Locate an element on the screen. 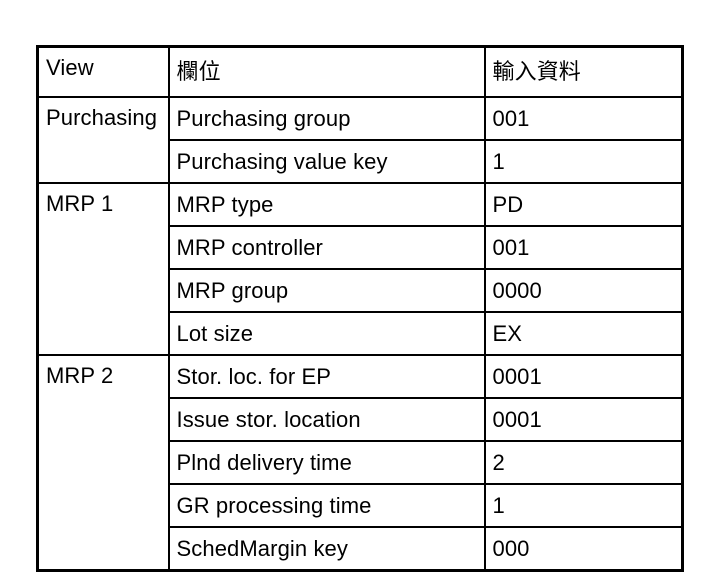 This screenshot has height=572, width=720. view-cell-mrp-2: MRP 2 is located at coordinates (103, 463).